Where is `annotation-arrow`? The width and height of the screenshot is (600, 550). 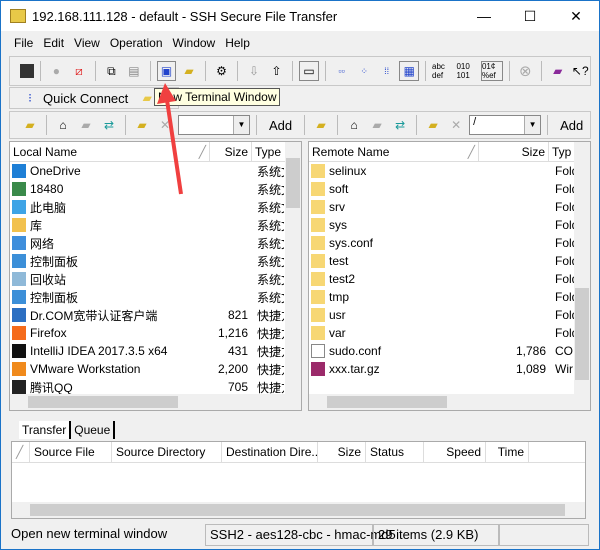
annotation-arrow is located at coordinates (170, 139).